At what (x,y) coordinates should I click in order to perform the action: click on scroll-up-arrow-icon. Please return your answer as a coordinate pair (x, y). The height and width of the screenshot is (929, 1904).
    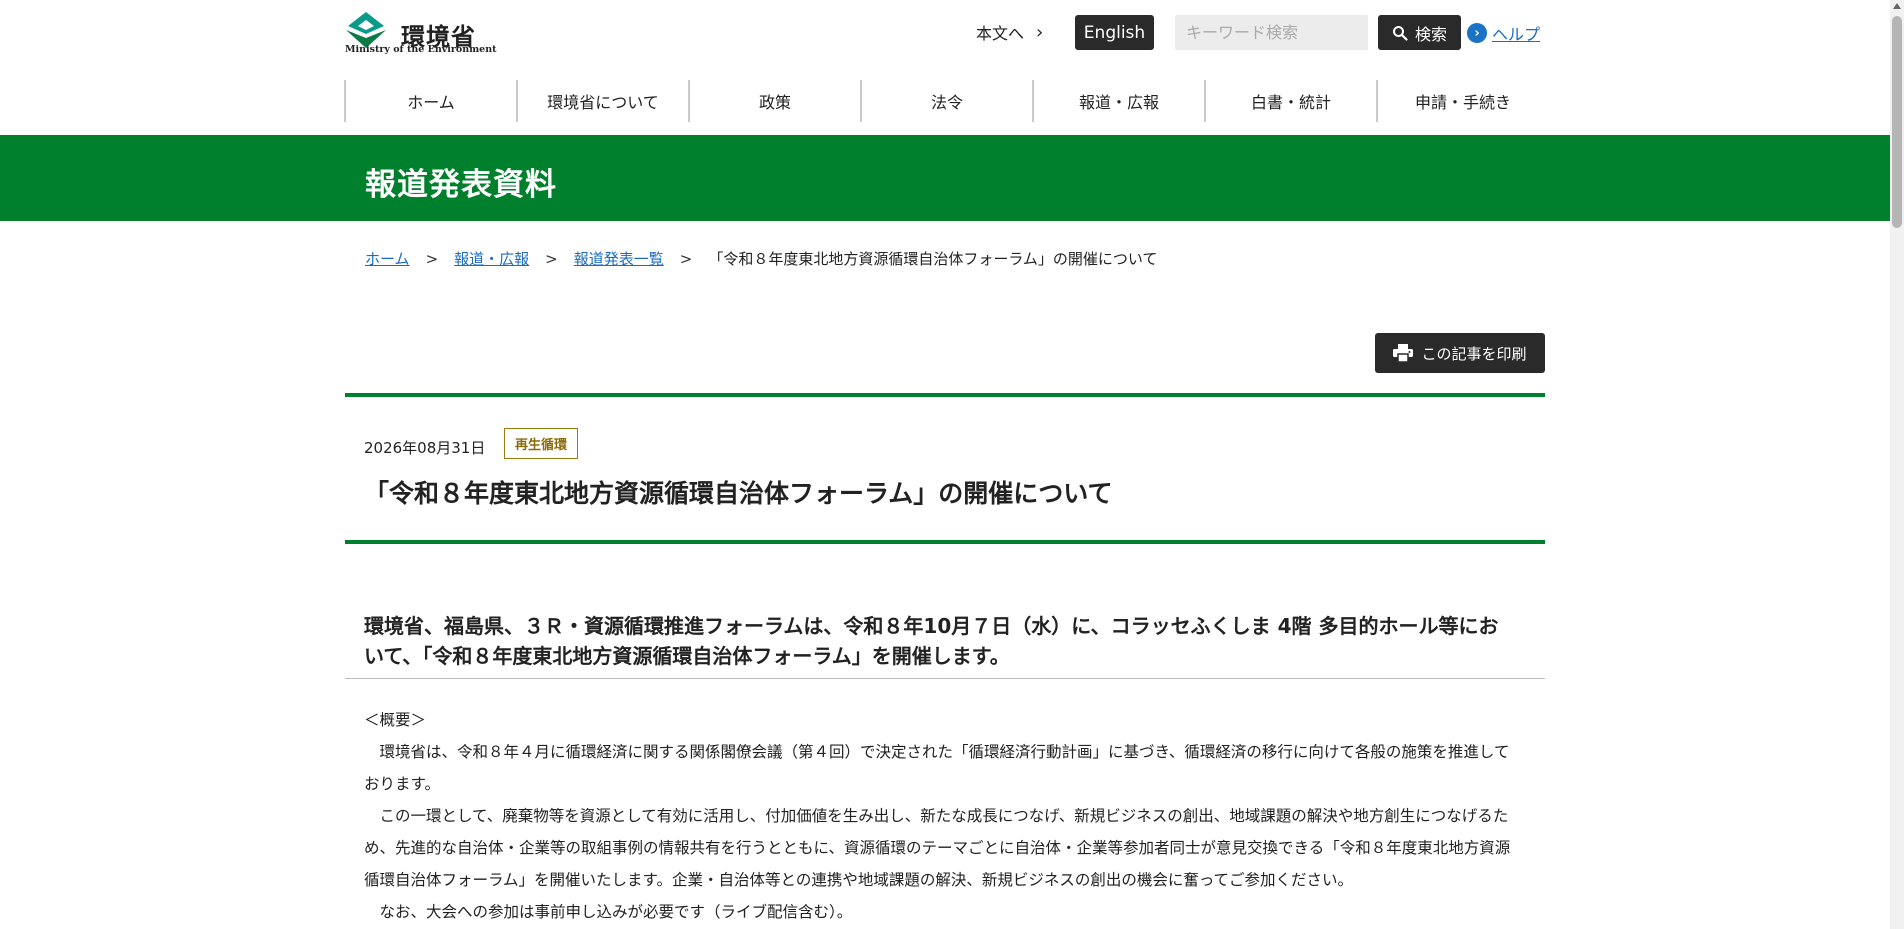
    Looking at the image, I should click on (1897, 6).